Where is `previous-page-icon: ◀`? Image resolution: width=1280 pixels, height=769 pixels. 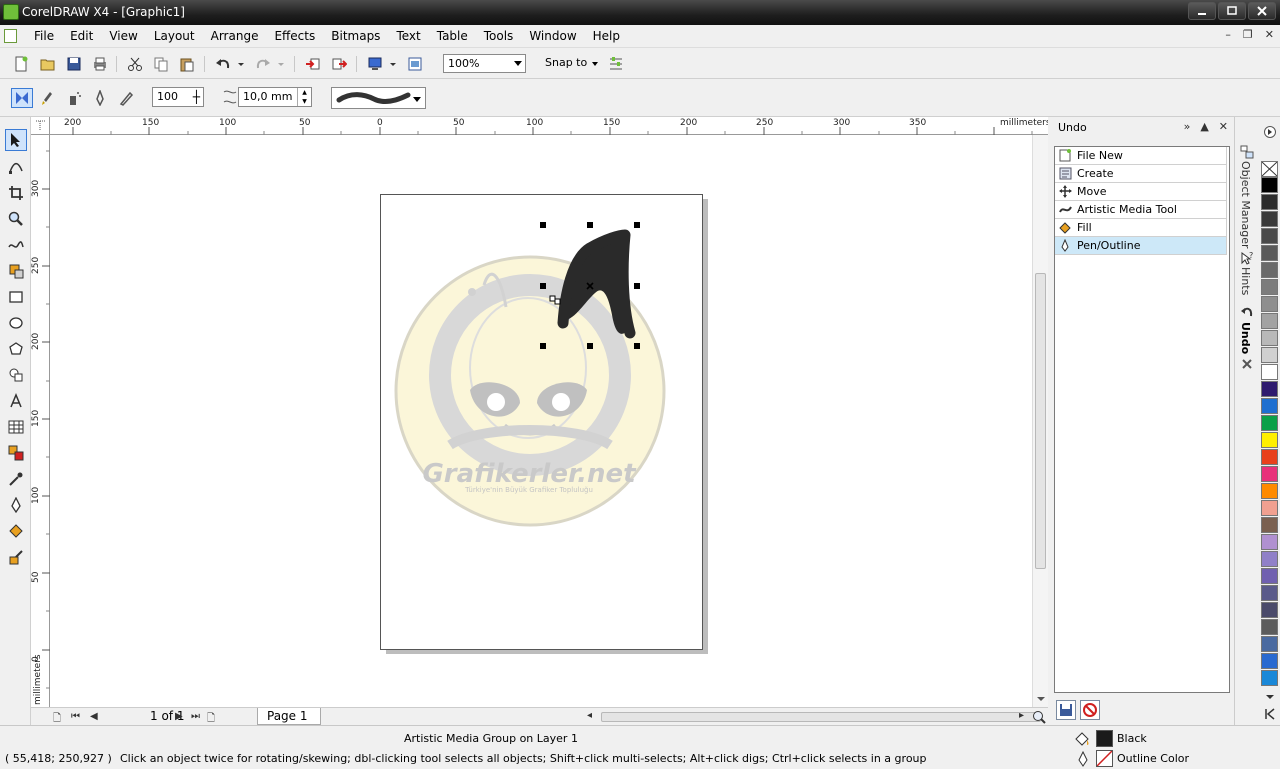
previous-page-icon: ◀ is located at coordinates (94, 716).